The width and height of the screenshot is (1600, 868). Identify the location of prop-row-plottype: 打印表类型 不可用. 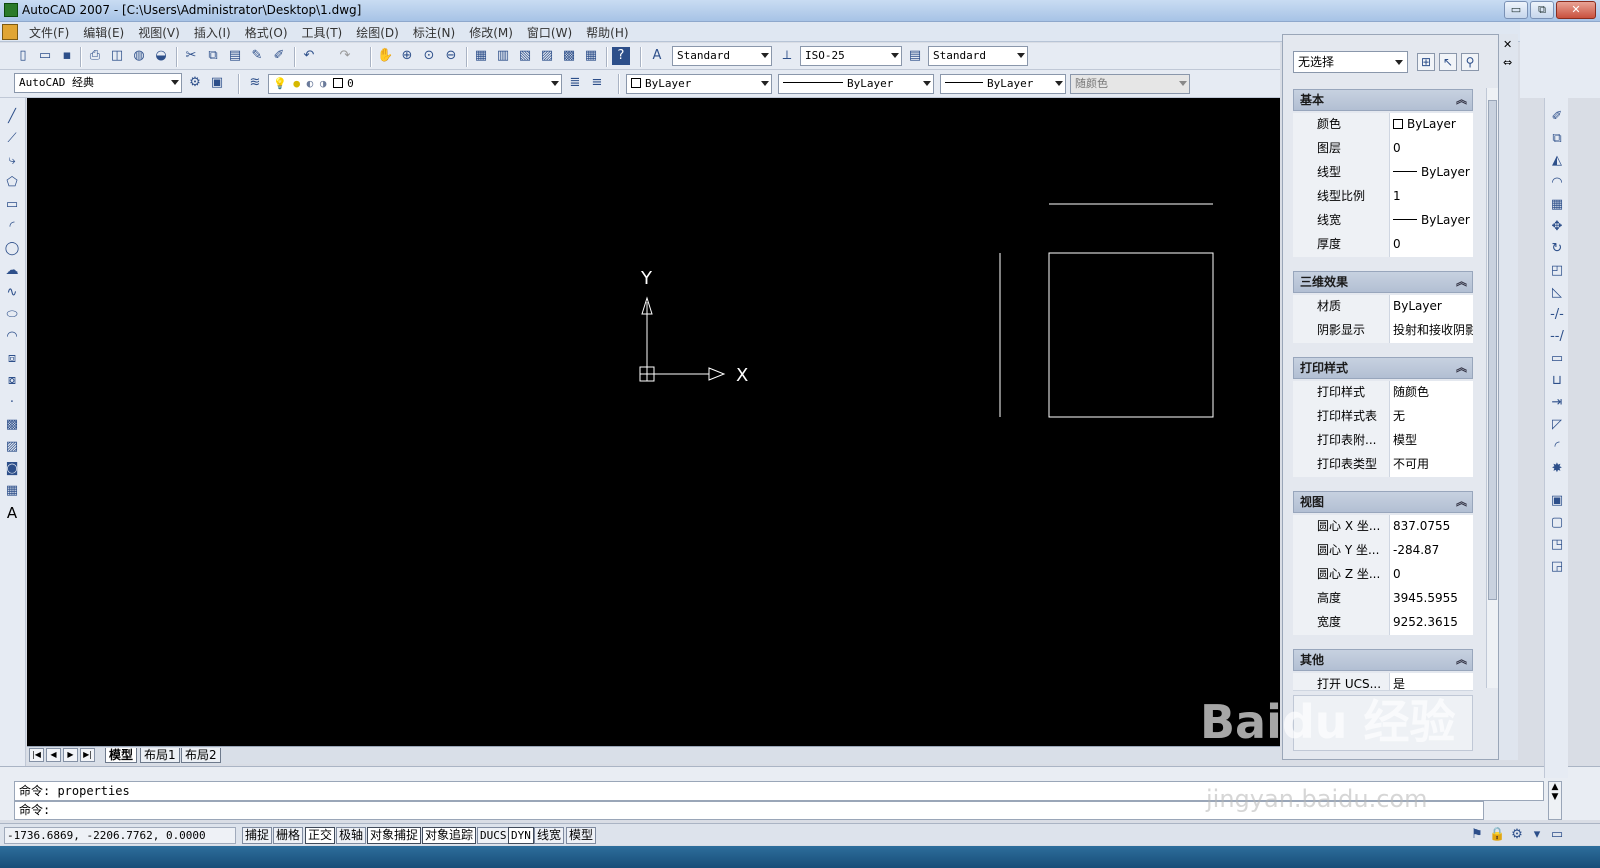
(1383, 465).